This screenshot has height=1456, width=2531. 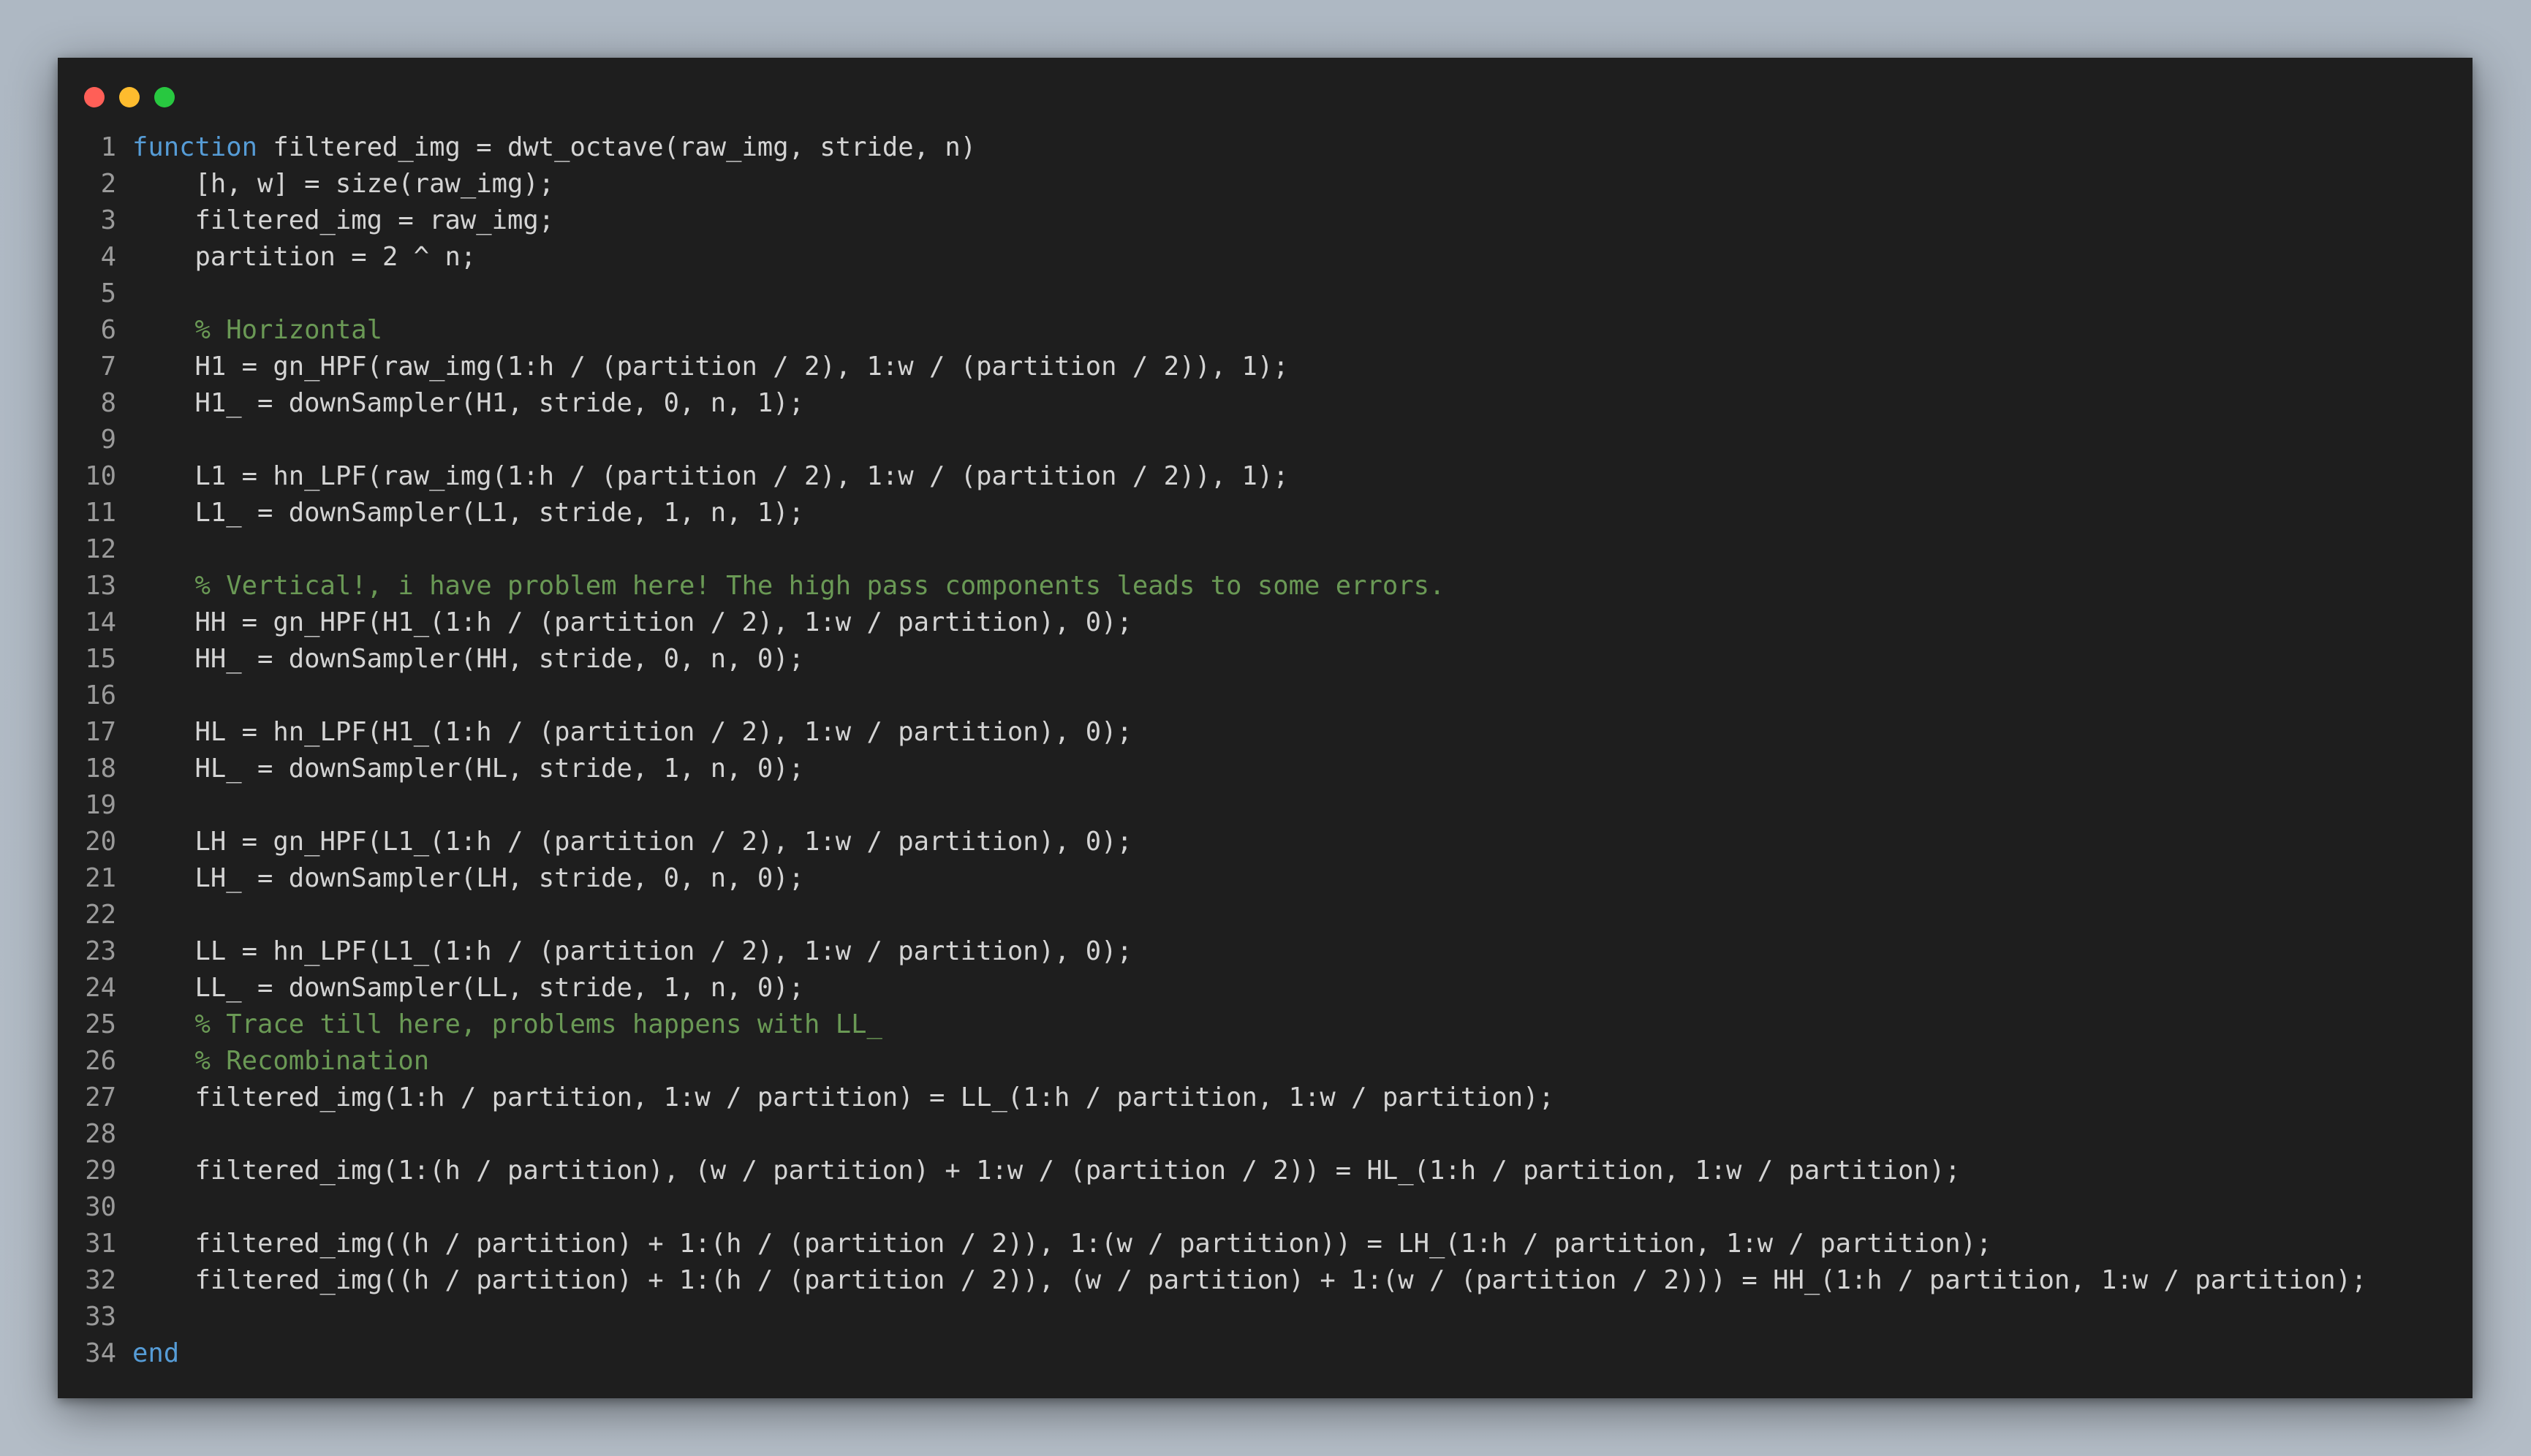 What do you see at coordinates (344, 184) in the screenshot?
I see `code-token: [h, w] = size(raw_img);` at bounding box center [344, 184].